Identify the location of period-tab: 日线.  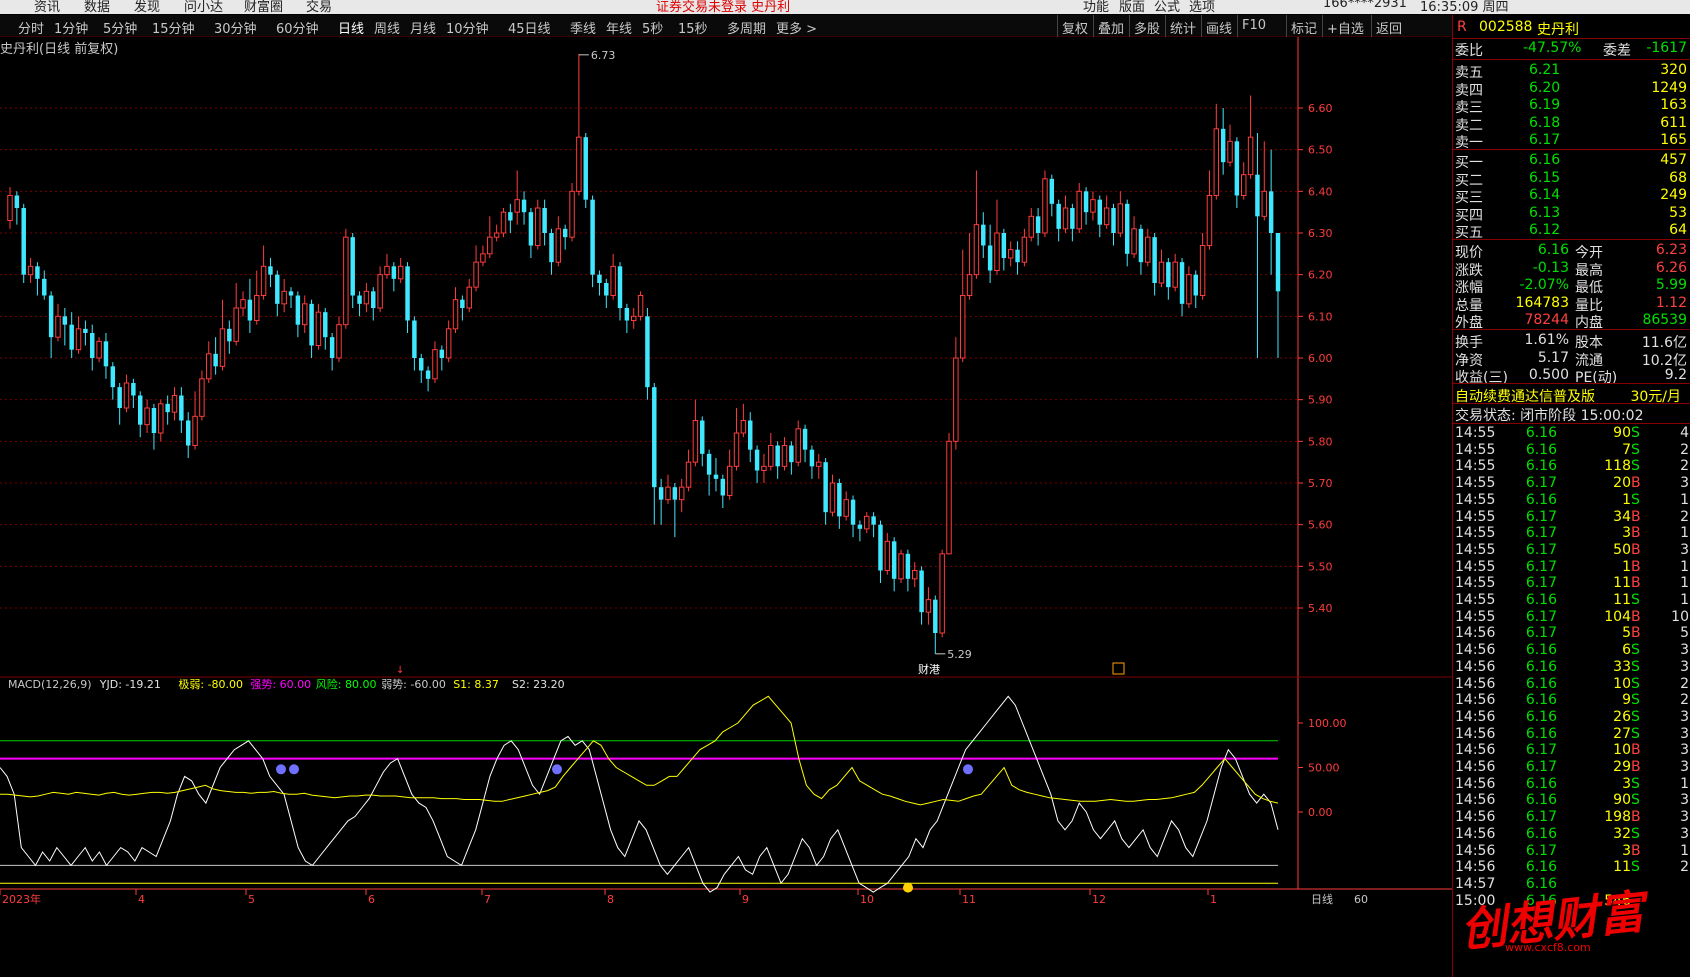
(351, 27).